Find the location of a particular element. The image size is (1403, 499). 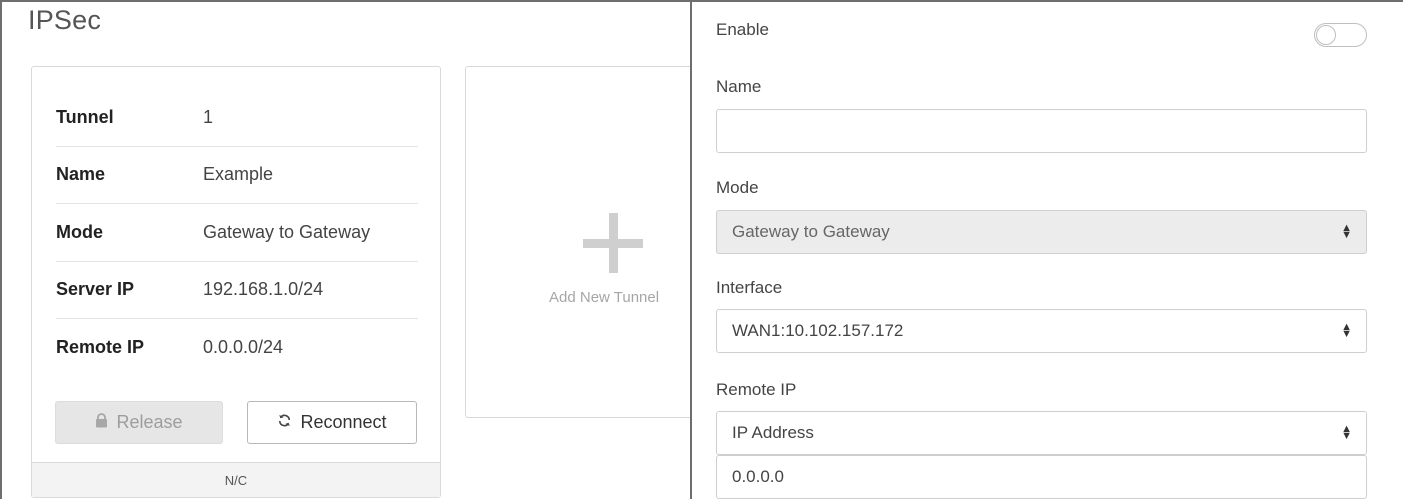

tunnel-row: Mode Gateway to Gateway is located at coordinates (237, 233).